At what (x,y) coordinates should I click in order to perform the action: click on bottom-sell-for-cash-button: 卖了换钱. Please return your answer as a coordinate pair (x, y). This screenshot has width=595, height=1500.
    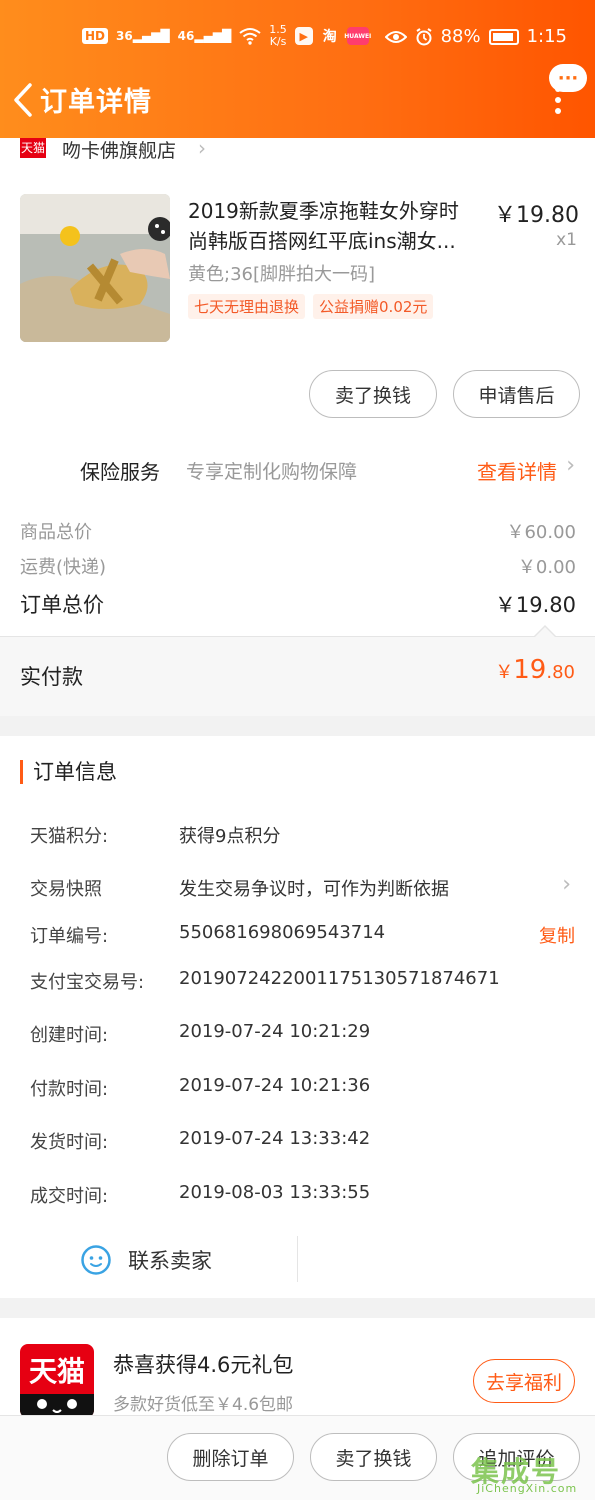
    Looking at the image, I should click on (373, 1457).